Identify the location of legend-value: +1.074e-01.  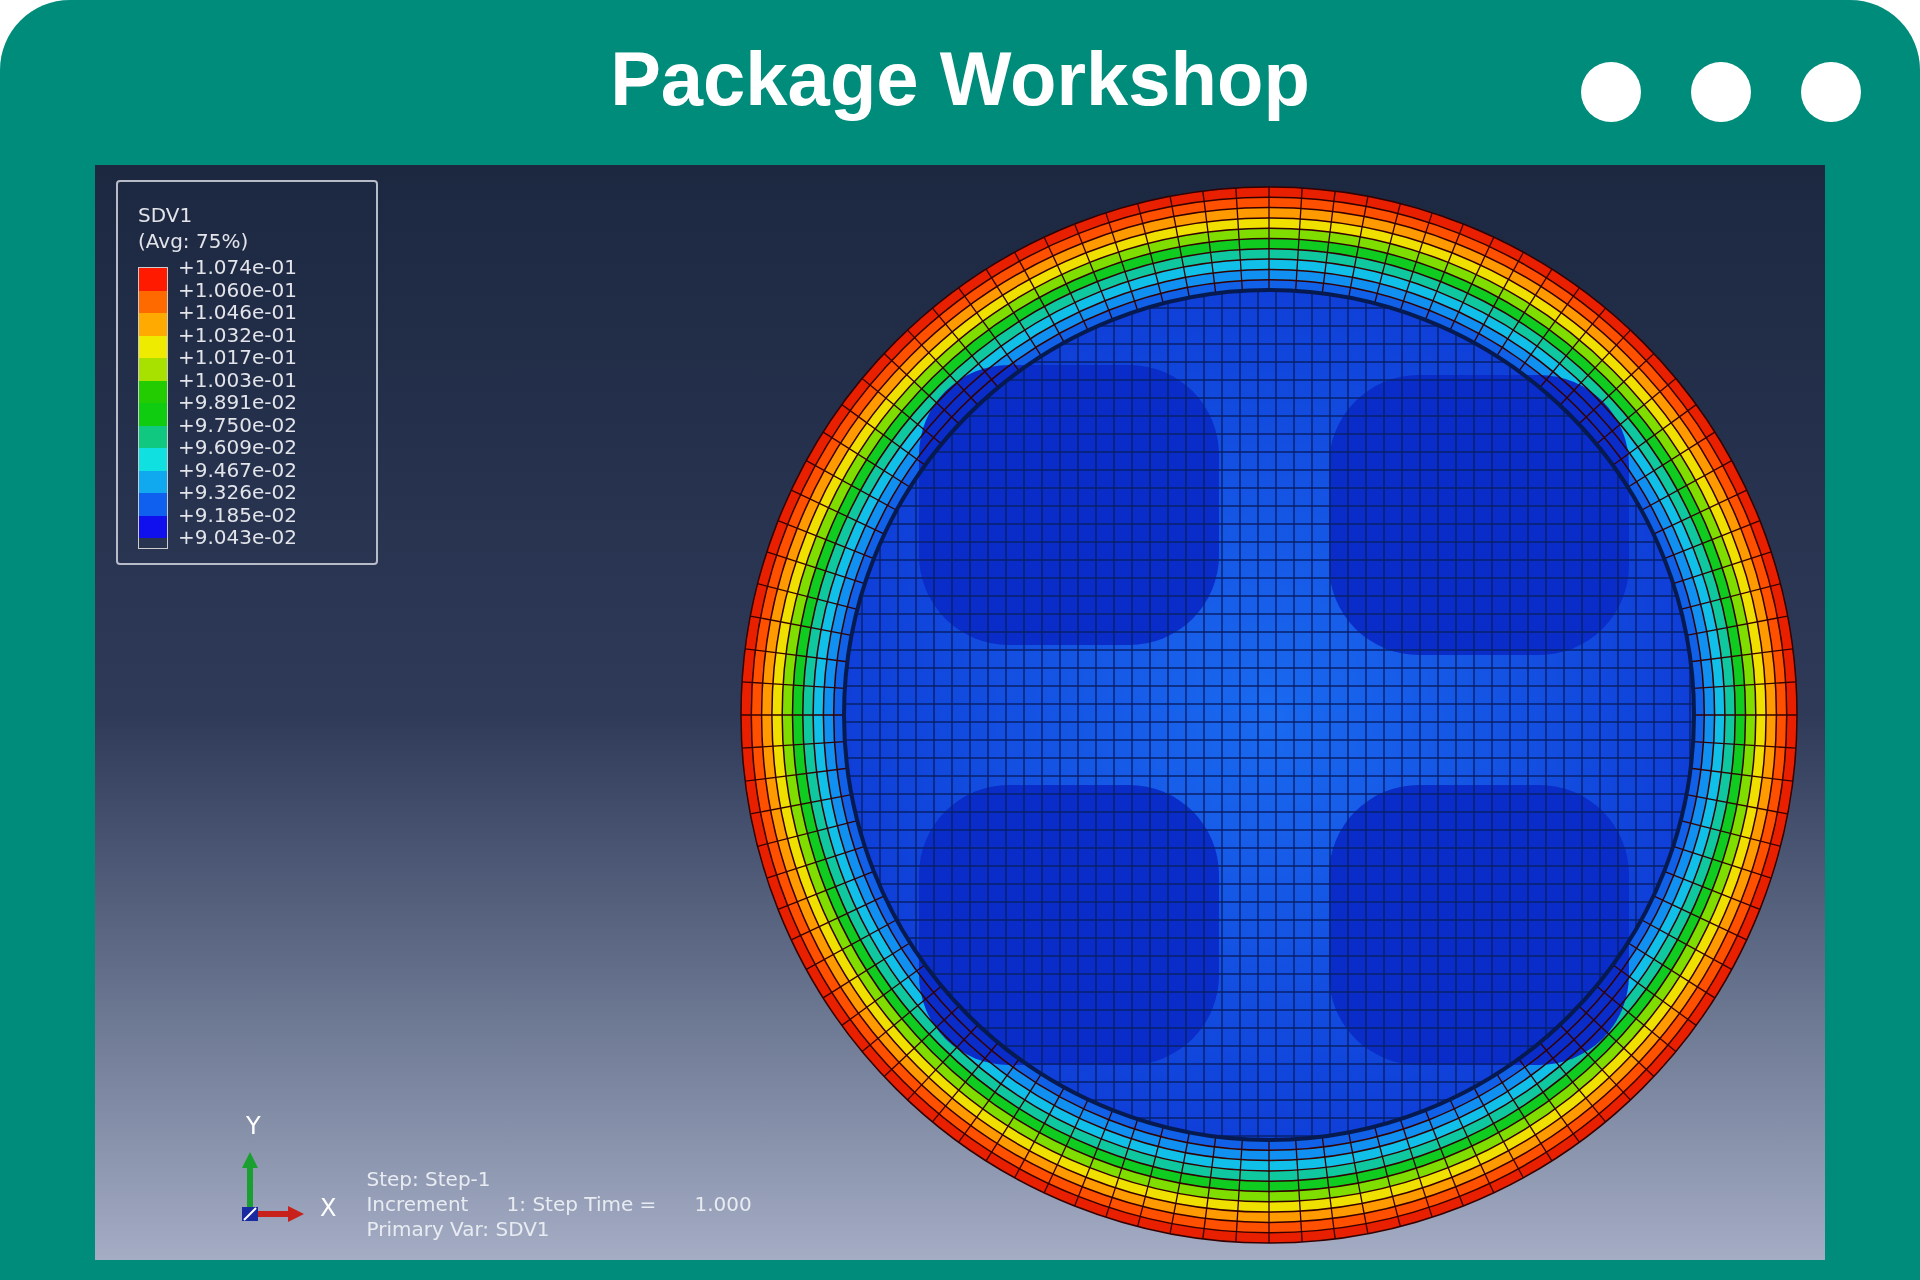
(237, 267).